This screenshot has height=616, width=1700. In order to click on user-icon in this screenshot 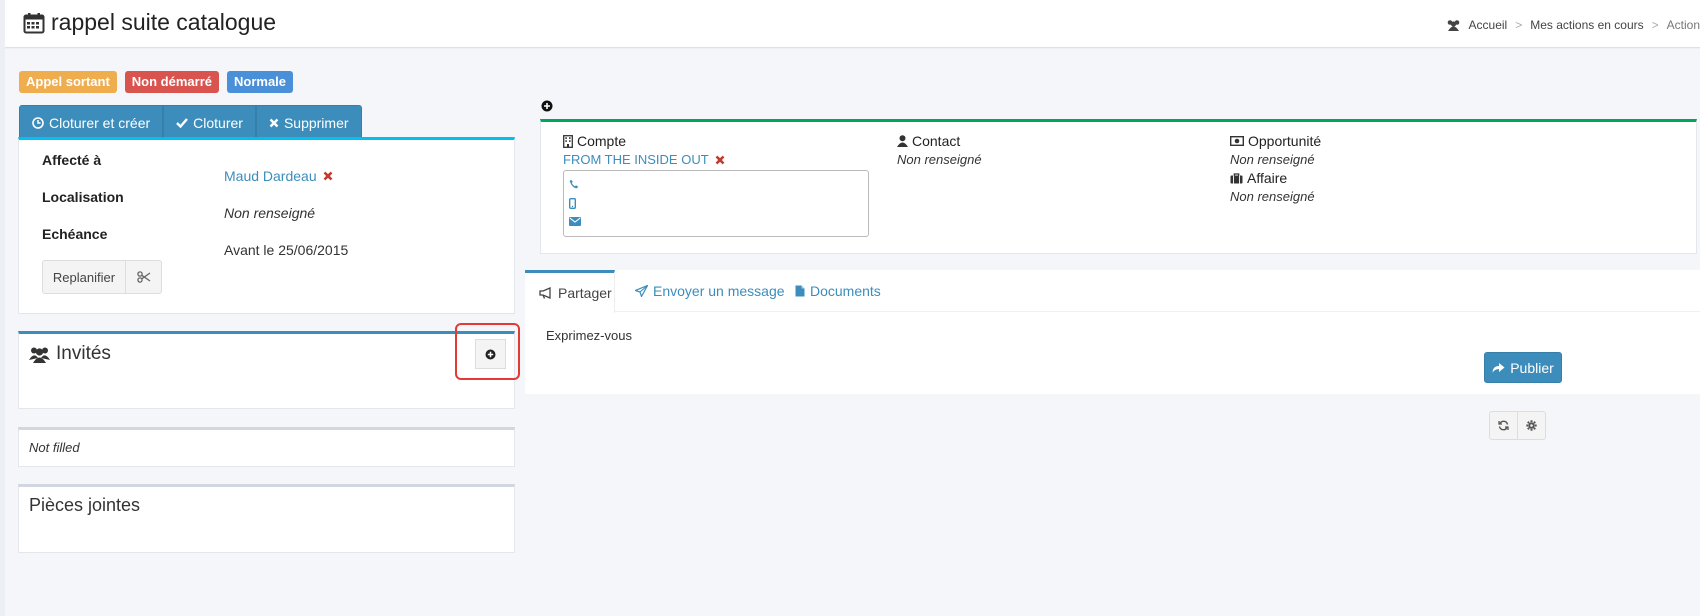, I will do `click(902, 141)`.